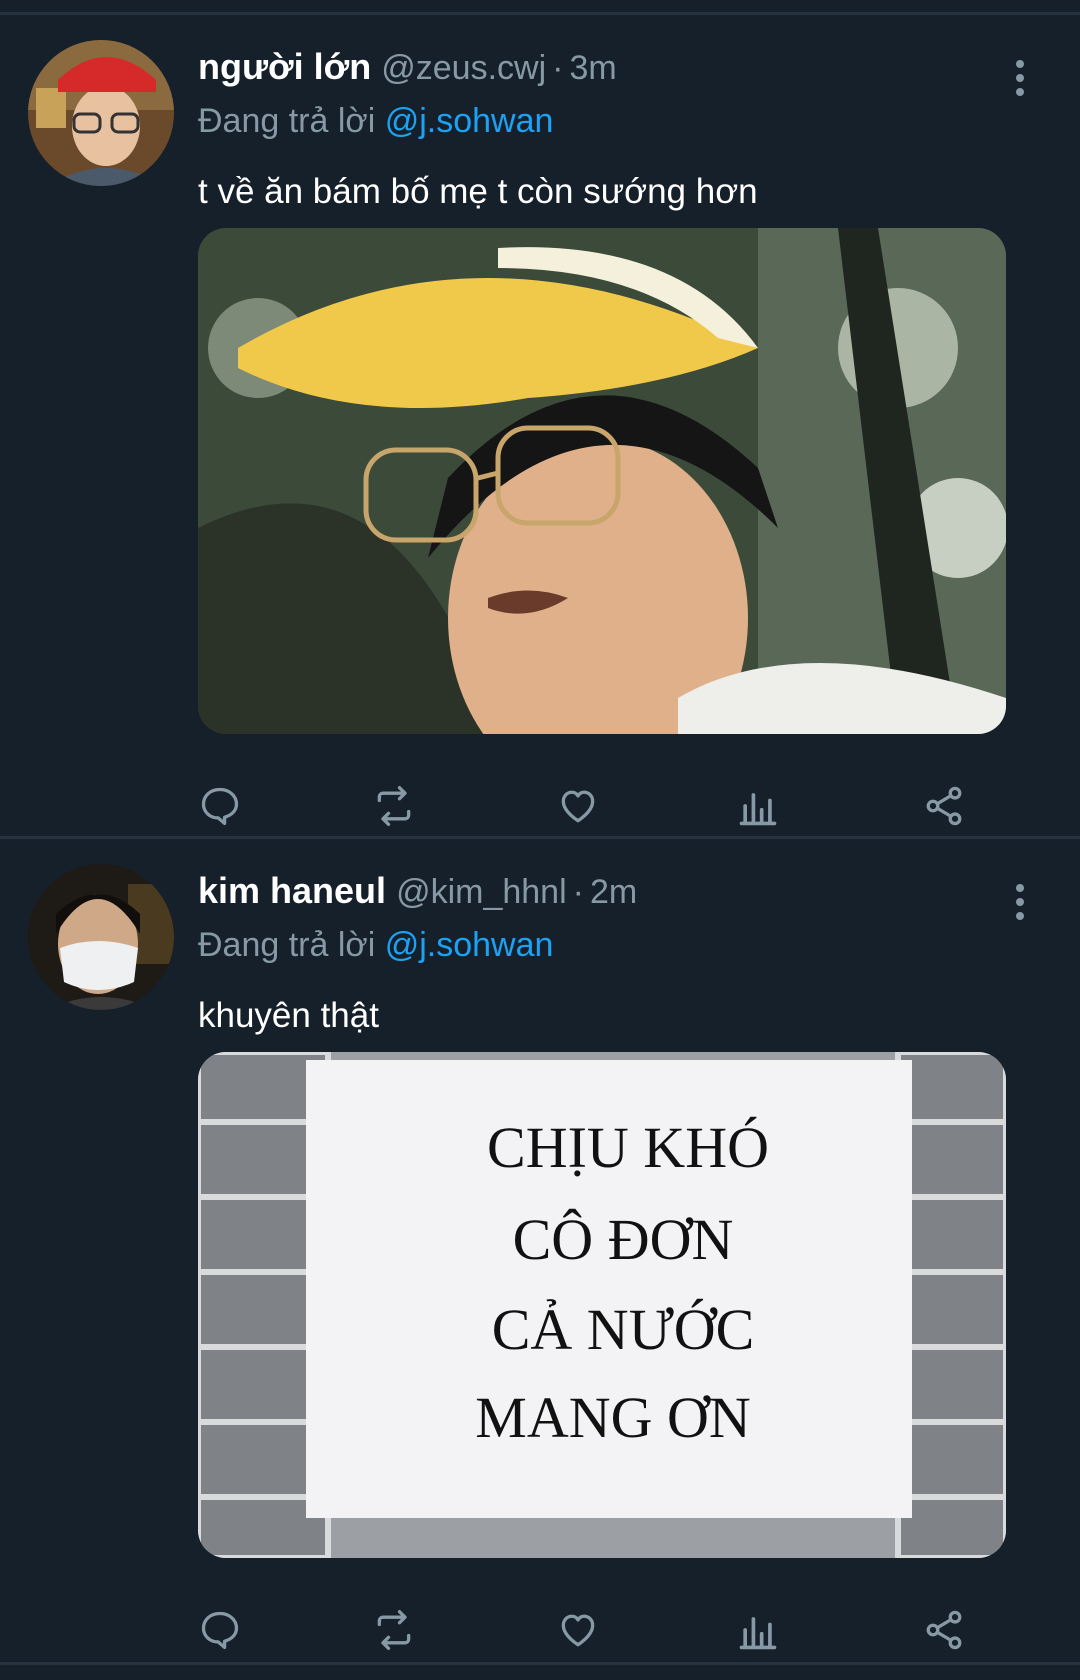 This screenshot has width=1080, height=1680. I want to click on sign-line-2: CÔ ĐƠN, so click(623, 1239).